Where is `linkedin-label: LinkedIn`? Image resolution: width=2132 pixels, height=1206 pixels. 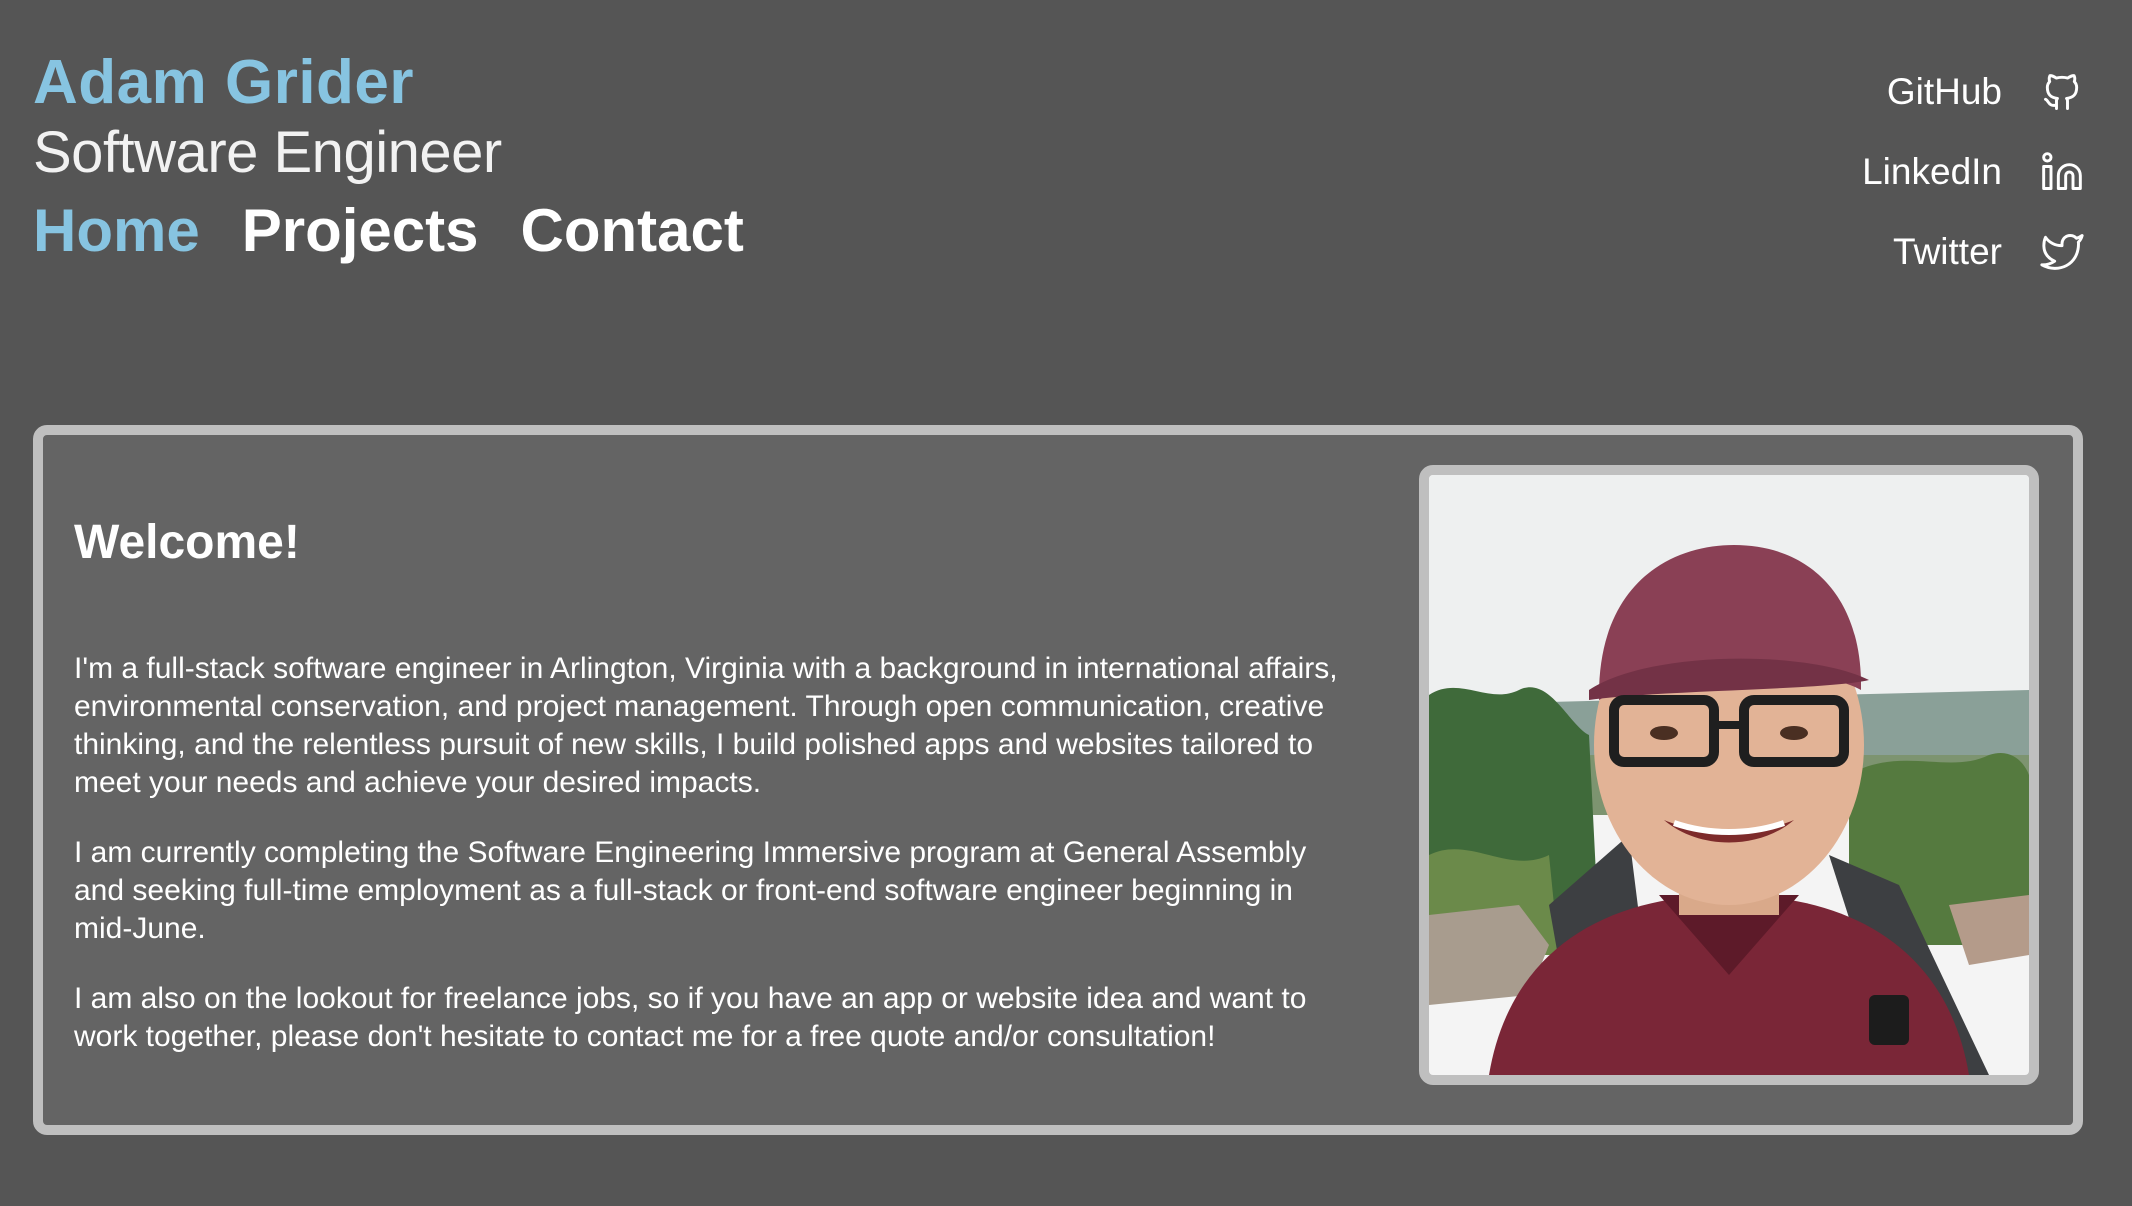
linkedin-label: LinkedIn is located at coordinates (1932, 171).